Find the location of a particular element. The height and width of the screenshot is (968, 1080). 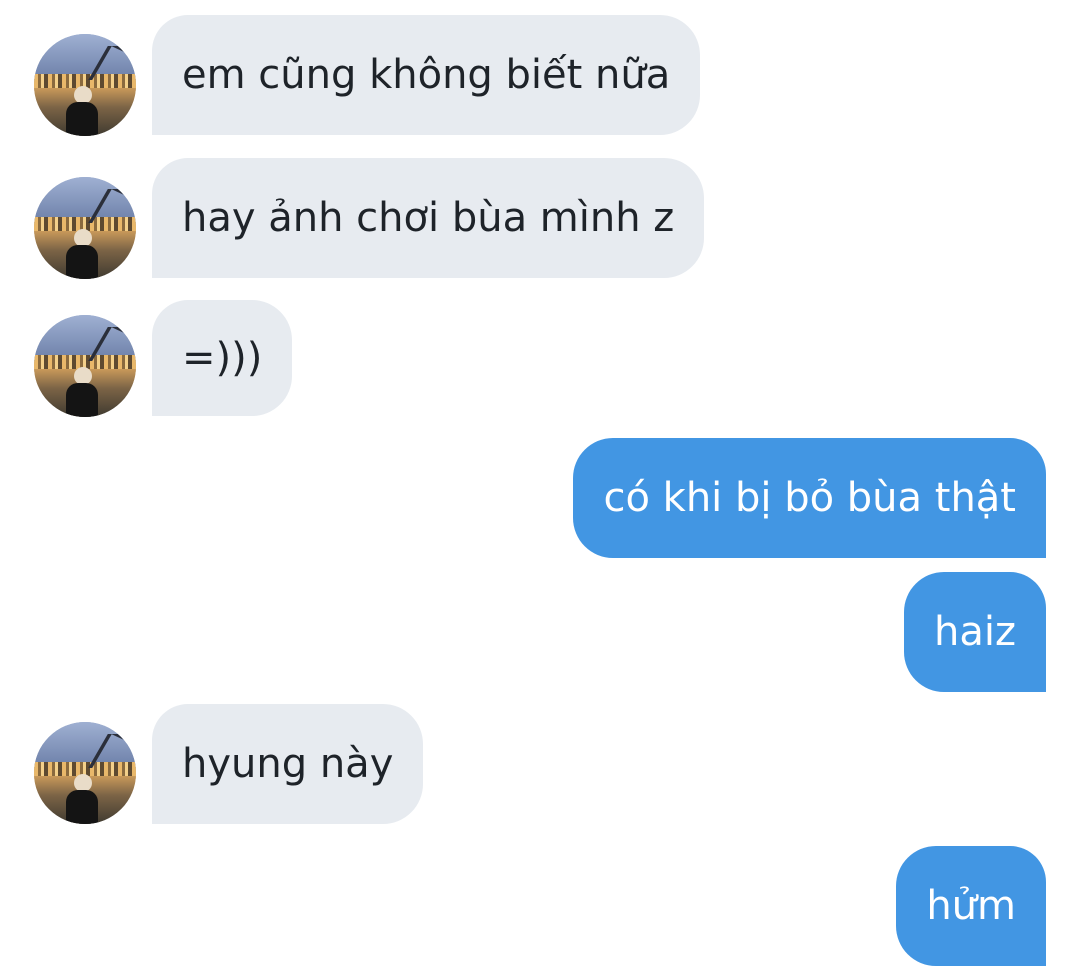

message-bubble-incoming: hay ảnh chơi bùa mình z is located at coordinates (428, 218).